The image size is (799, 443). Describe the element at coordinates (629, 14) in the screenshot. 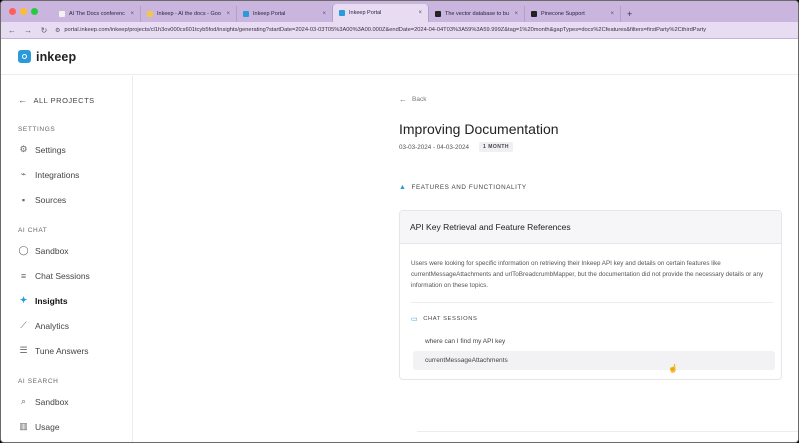

I see `new-tab-button: +` at that location.